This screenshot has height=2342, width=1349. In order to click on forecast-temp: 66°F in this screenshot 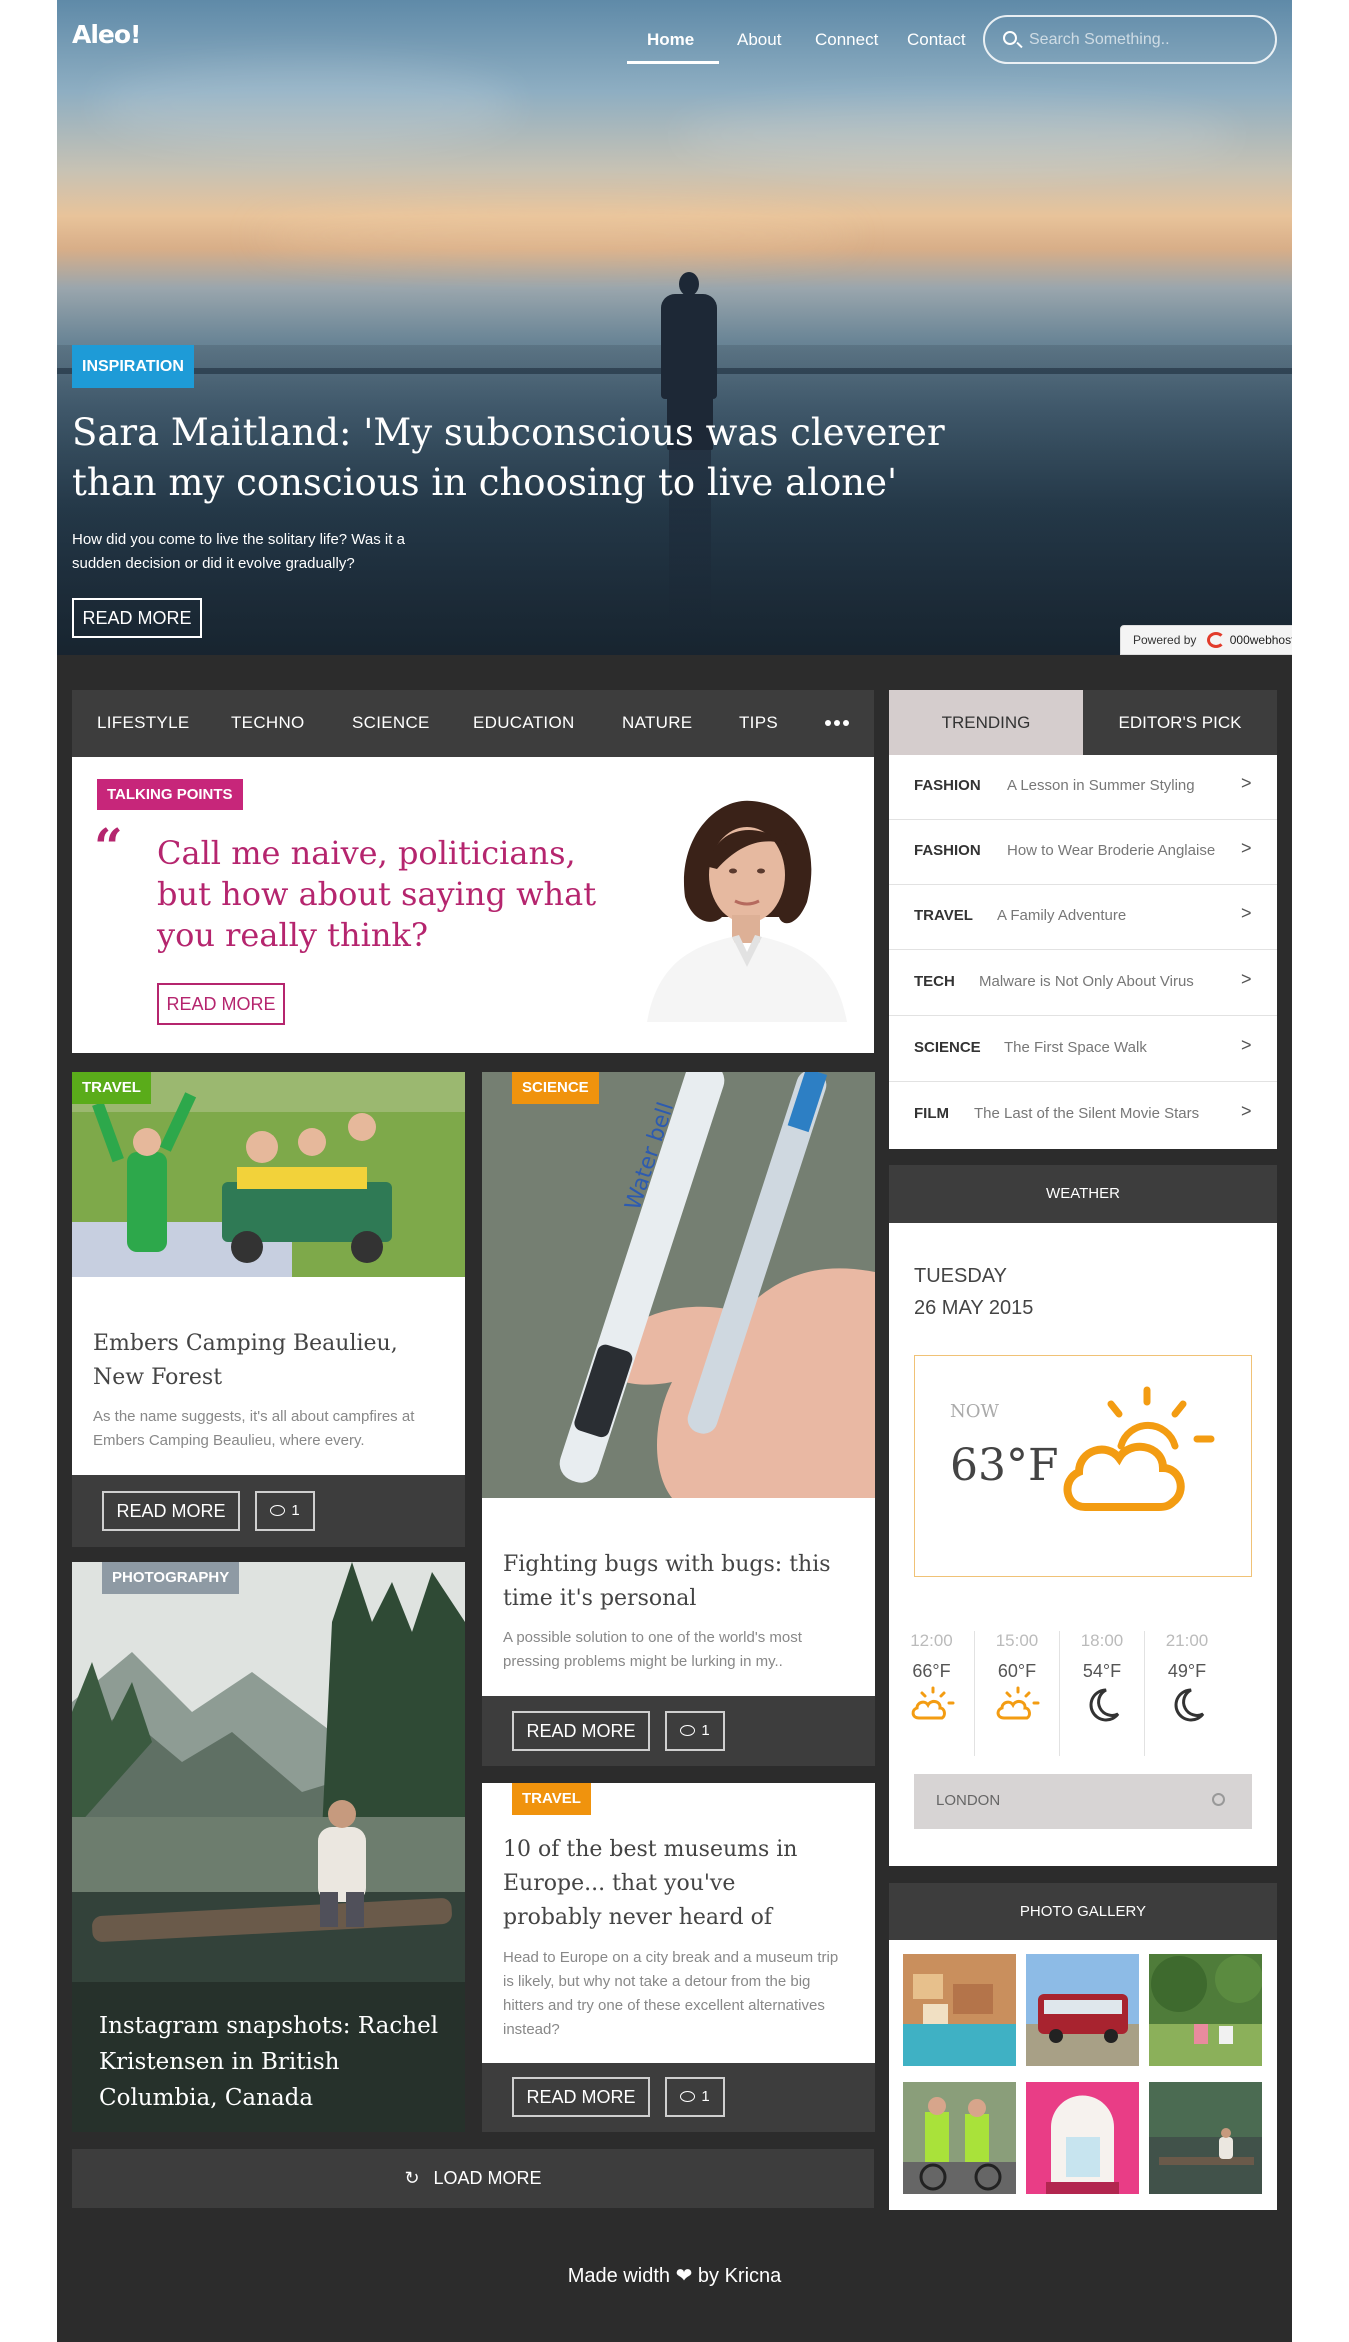, I will do `click(931, 1671)`.